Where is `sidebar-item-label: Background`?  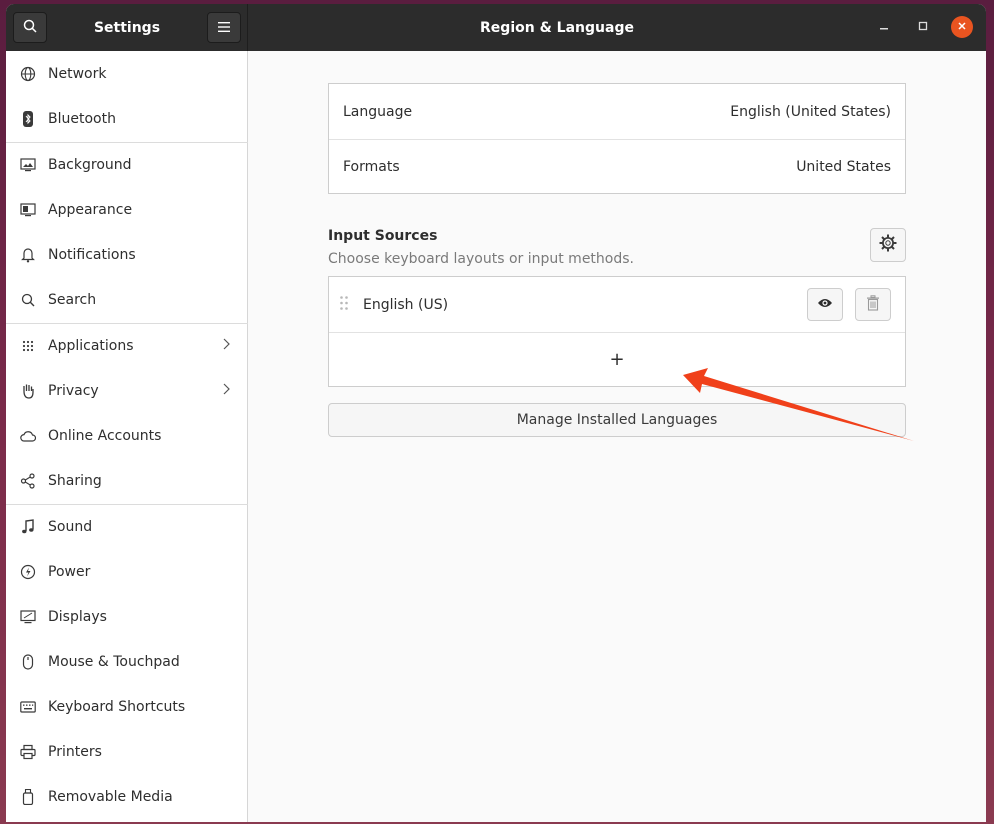 sidebar-item-label: Background is located at coordinates (90, 164).